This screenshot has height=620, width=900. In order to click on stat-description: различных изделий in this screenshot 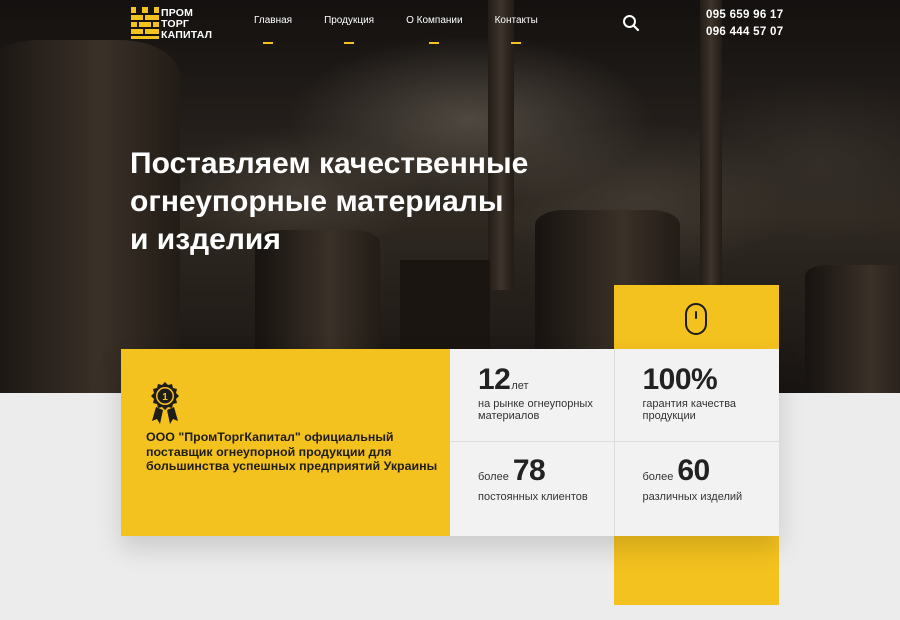, I will do `click(692, 497)`.